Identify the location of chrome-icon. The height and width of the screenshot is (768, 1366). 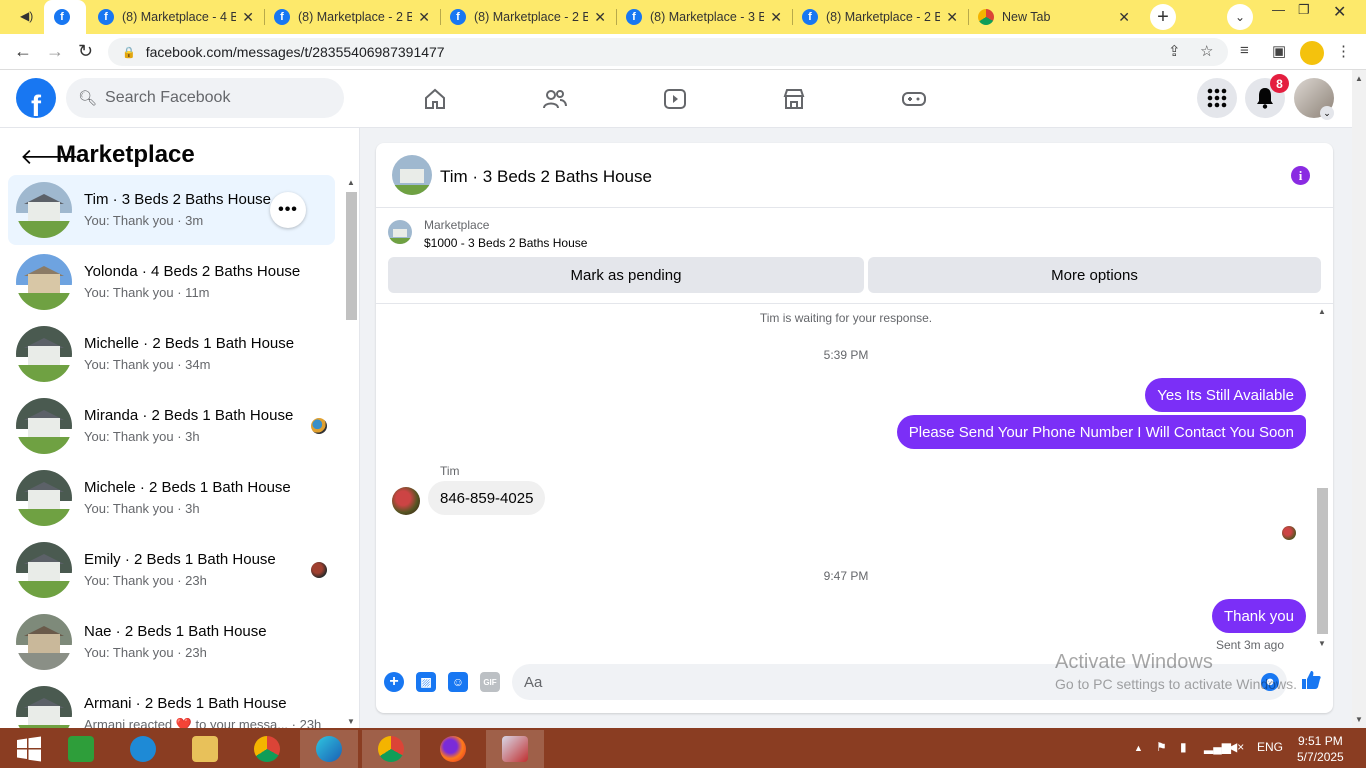
(267, 749).